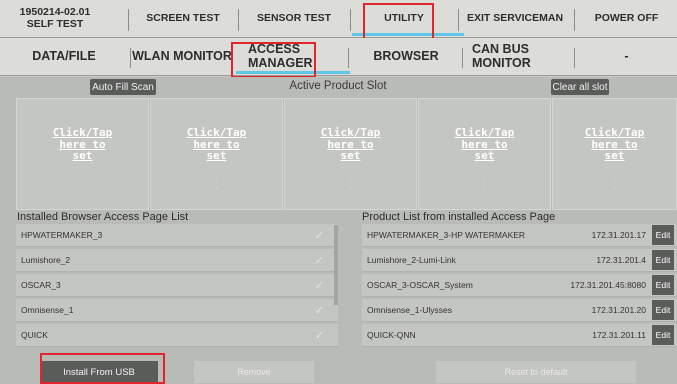 The image size is (677, 384). I want to click on auto-fill-scan-button: Auto Fill Scan, so click(123, 87).